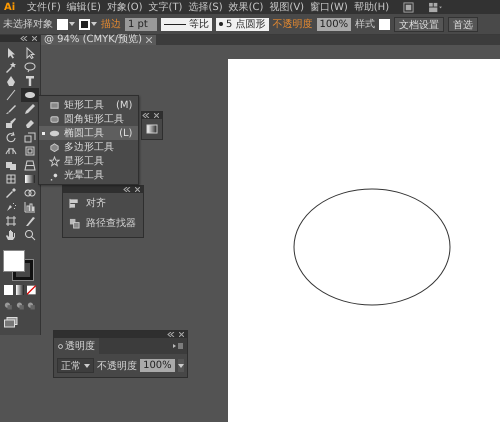 The width and height of the screenshot is (500, 422). Describe the element at coordinates (83, 7) in the screenshot. I see `menu-item: 编辑(E)` at that location.